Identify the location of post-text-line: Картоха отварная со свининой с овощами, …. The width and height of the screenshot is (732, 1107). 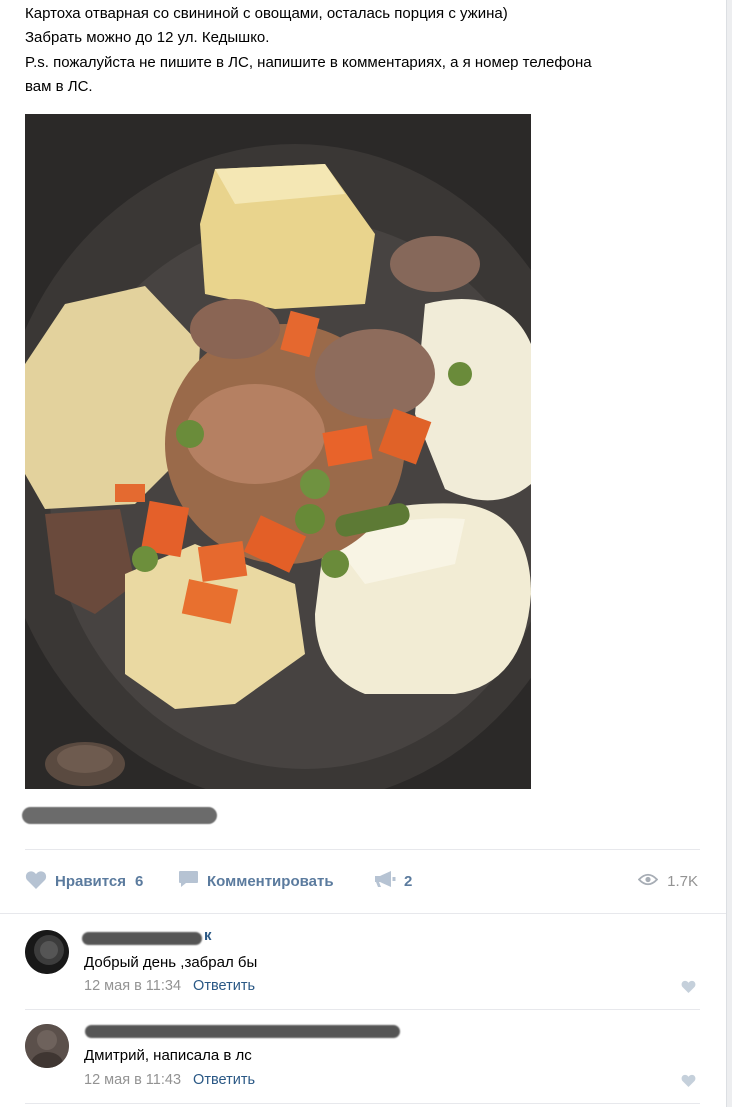
(266, 13).